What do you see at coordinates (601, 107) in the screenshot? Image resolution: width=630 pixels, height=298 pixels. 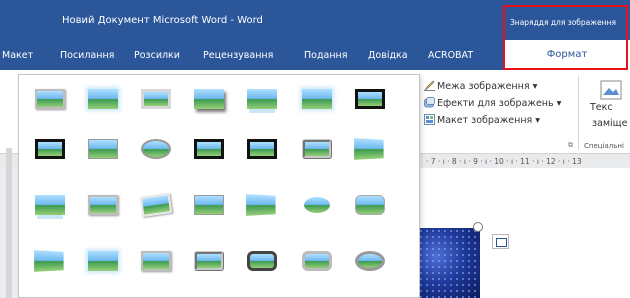 I see `alt-text-label-1: Текс` at bounding box center [601, 107].